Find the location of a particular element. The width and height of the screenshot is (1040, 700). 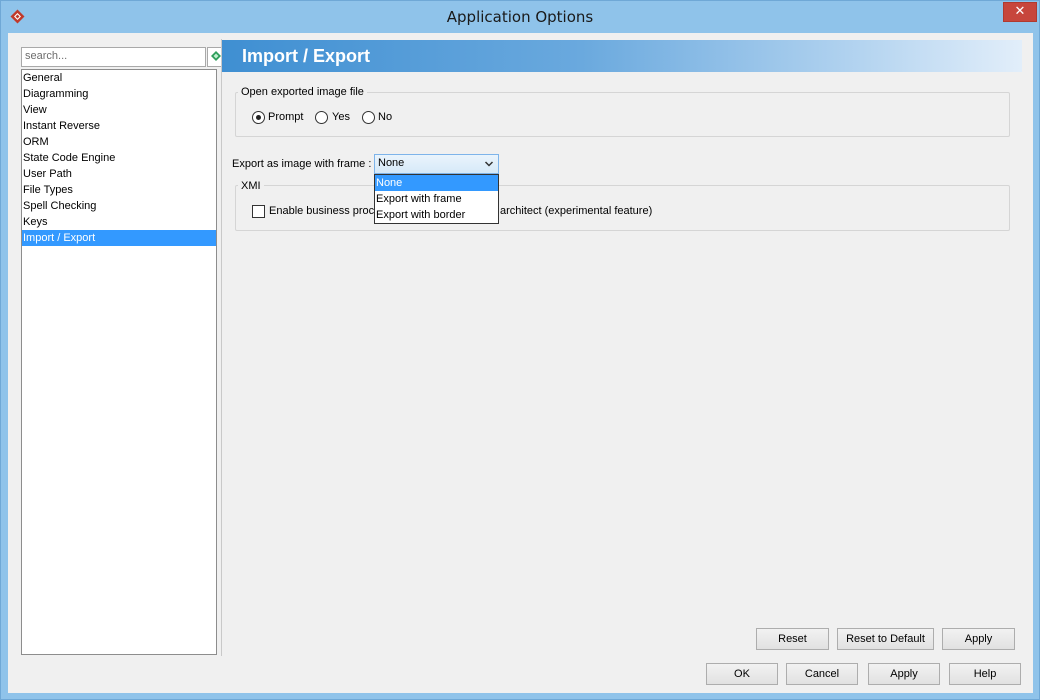

title-bar: Application Options ✕ is located at coordinates (520, 17).